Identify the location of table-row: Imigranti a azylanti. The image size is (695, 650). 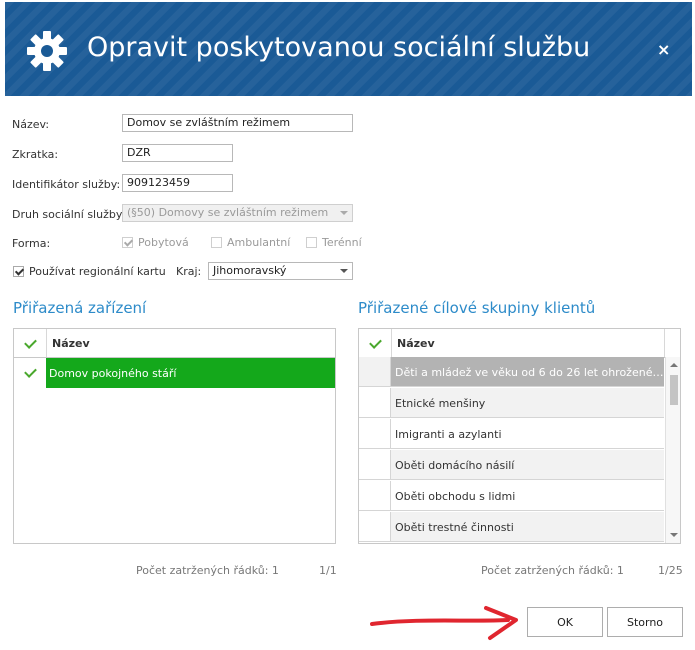
(511, 434).